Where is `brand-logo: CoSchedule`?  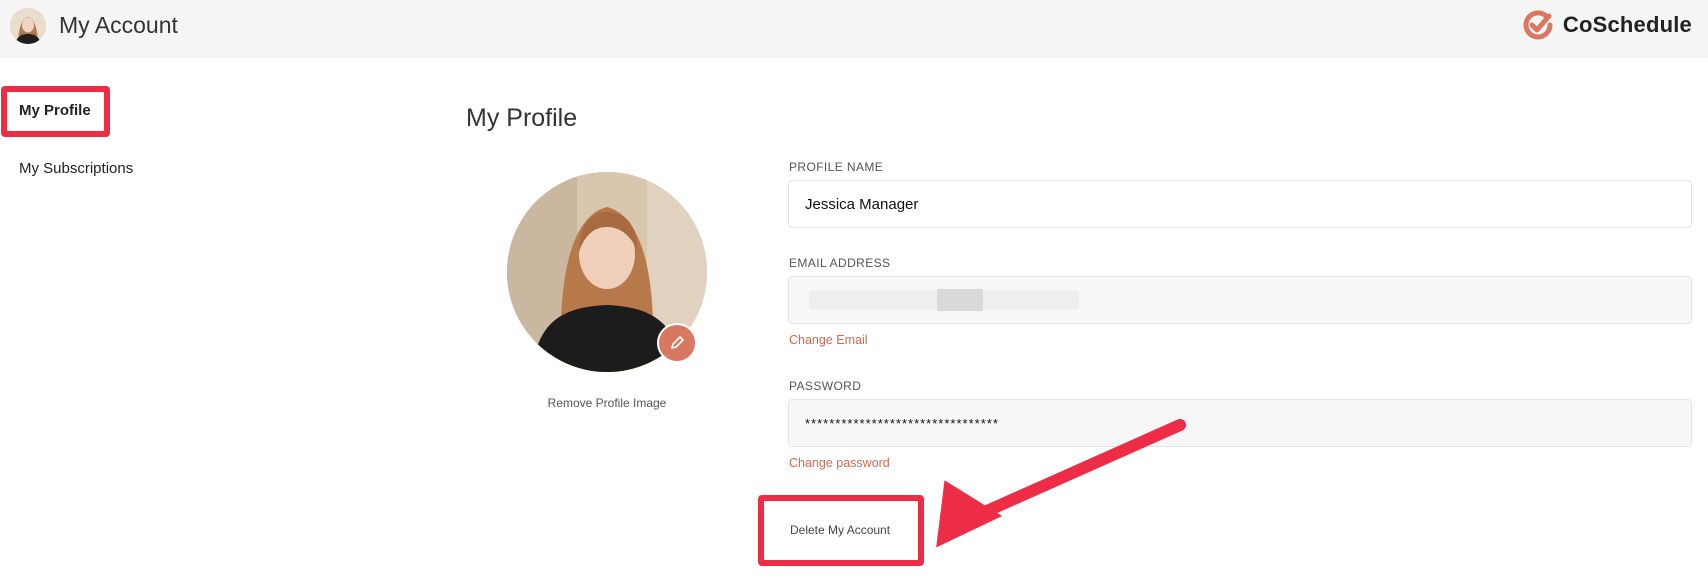 brand-logo: CoSchedule is located at coordinates (1606, 25).